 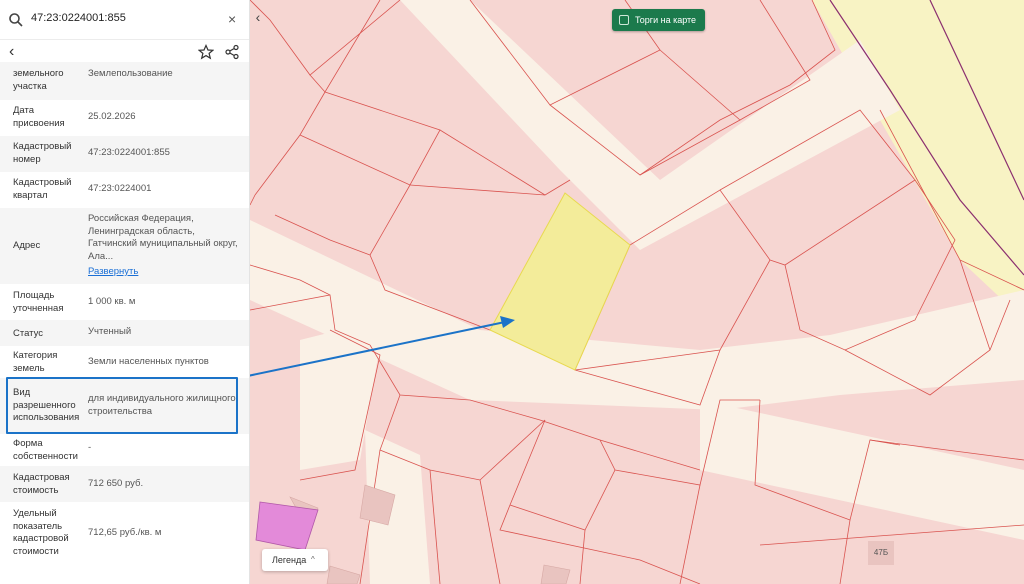 I want to click on search-icon, so click(x=16, y=20).